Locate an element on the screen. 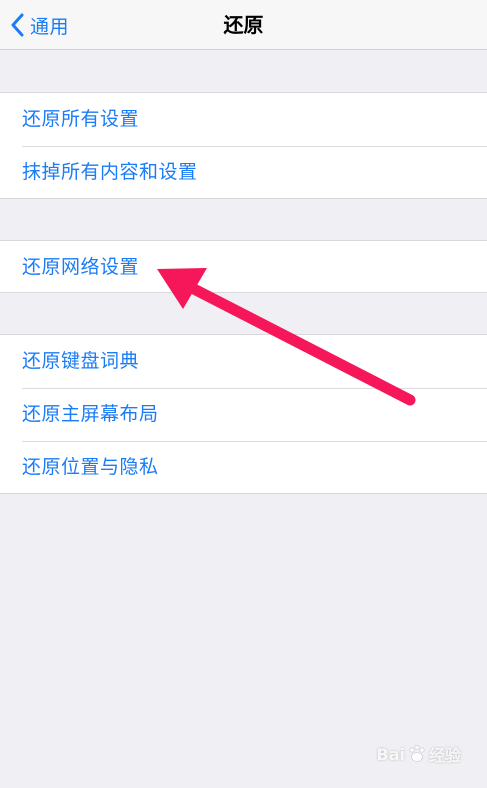  row-erase-all-content-and-settings: 抹掉所有内容和设置 is located at coordinates (243, 172).